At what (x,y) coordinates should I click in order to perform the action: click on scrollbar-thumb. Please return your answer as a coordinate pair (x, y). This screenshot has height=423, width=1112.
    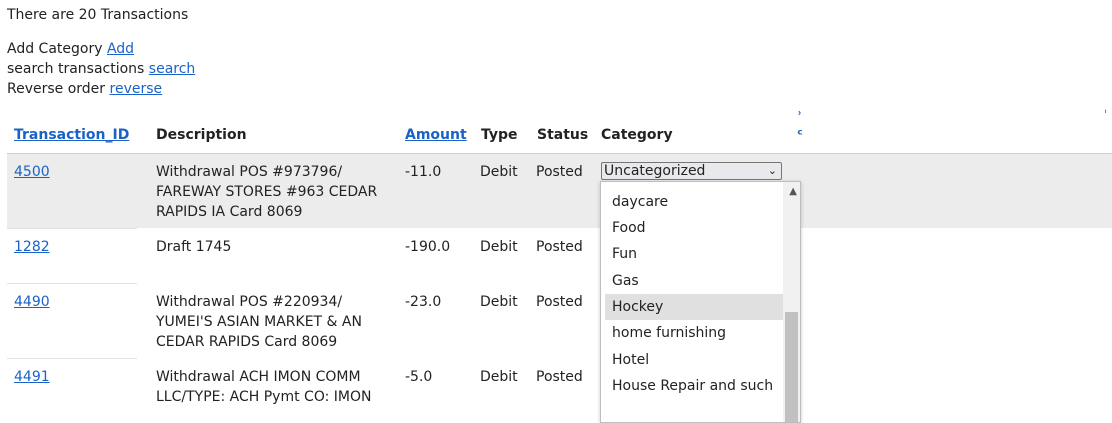
    Looking at the image, I should click on (791, 367).